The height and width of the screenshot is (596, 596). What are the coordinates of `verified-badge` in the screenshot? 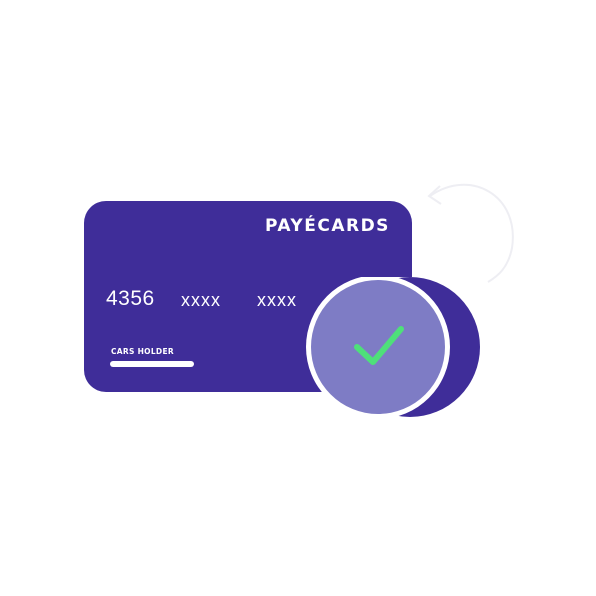 It's located at (394, 348).